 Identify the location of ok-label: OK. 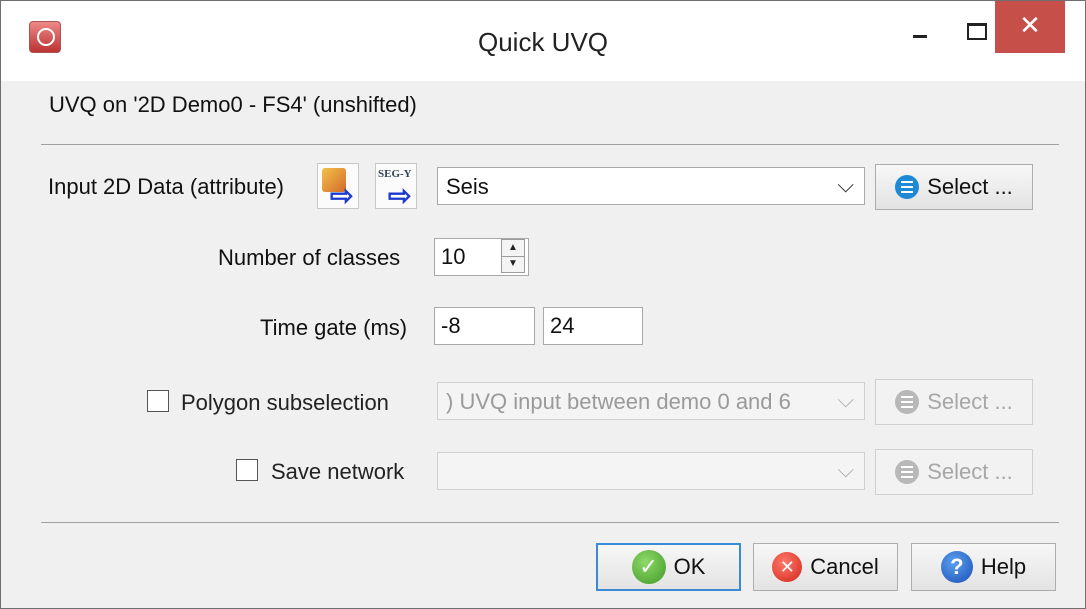
(689, 566).